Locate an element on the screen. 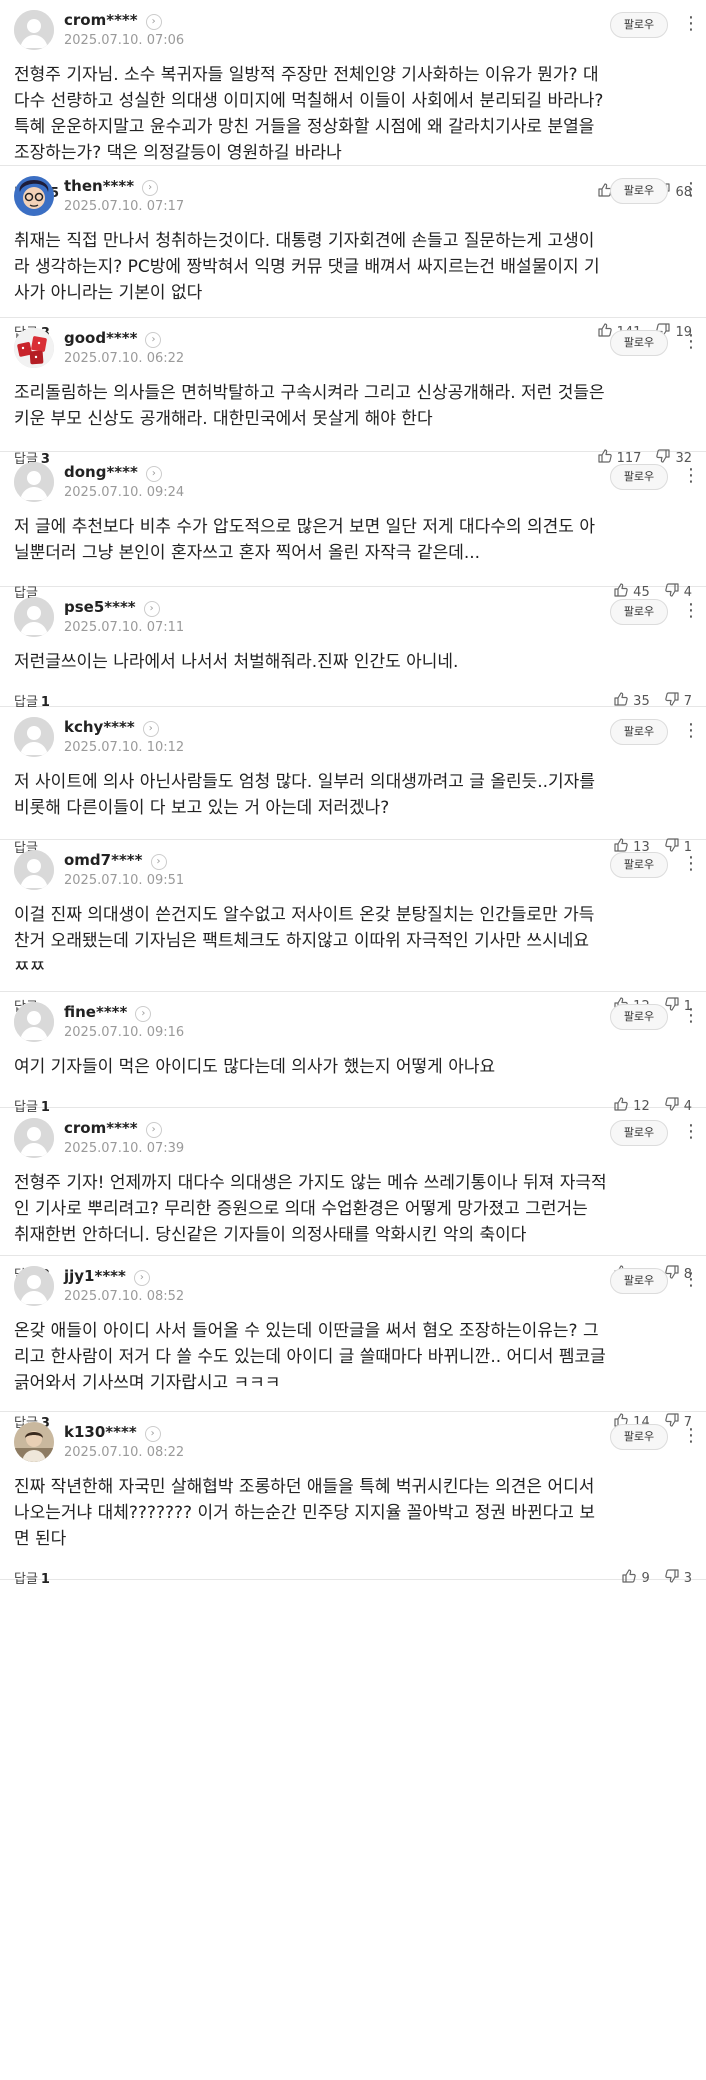  username-link: kchy**** › is located at coordinates (111, 727).